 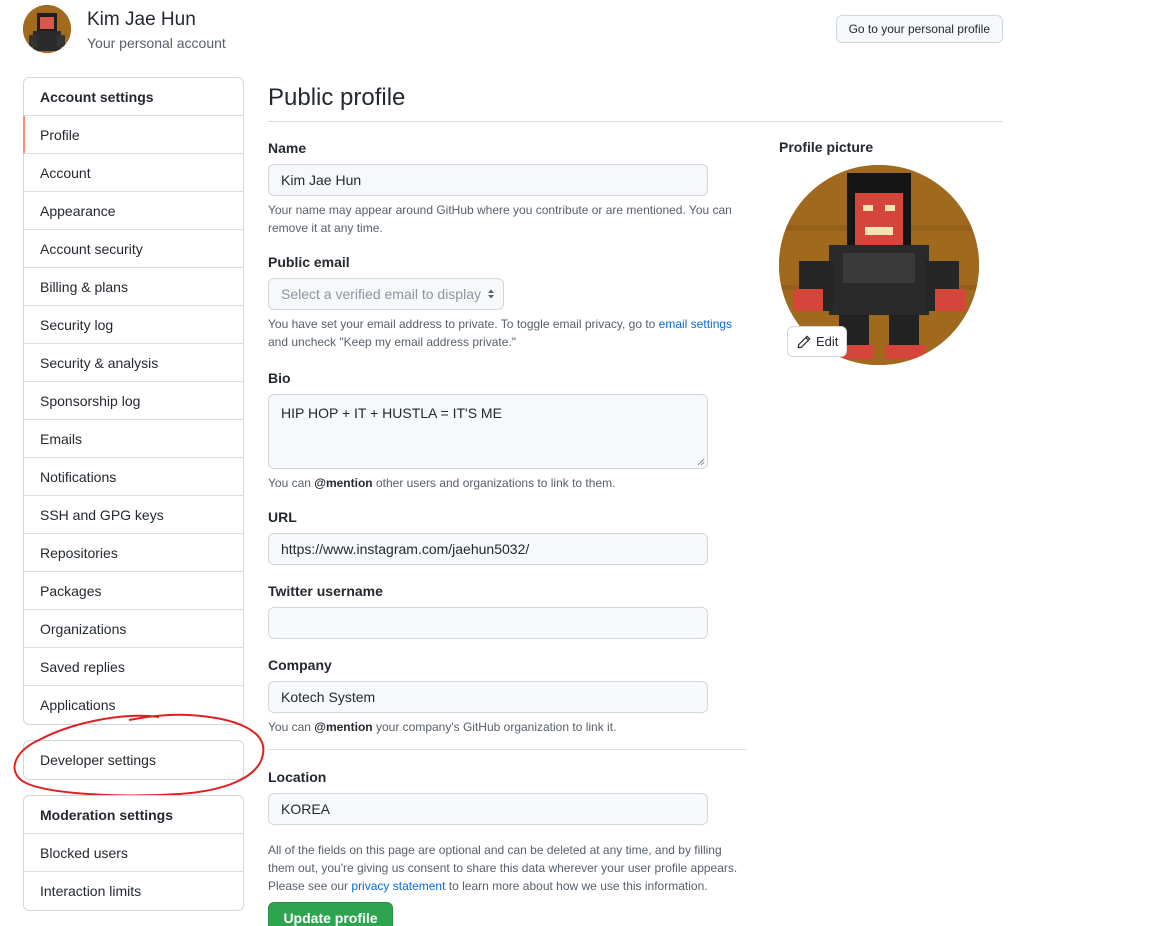 I want to click on profile-picture-label: Profile picture, so click(x=826, y=147).